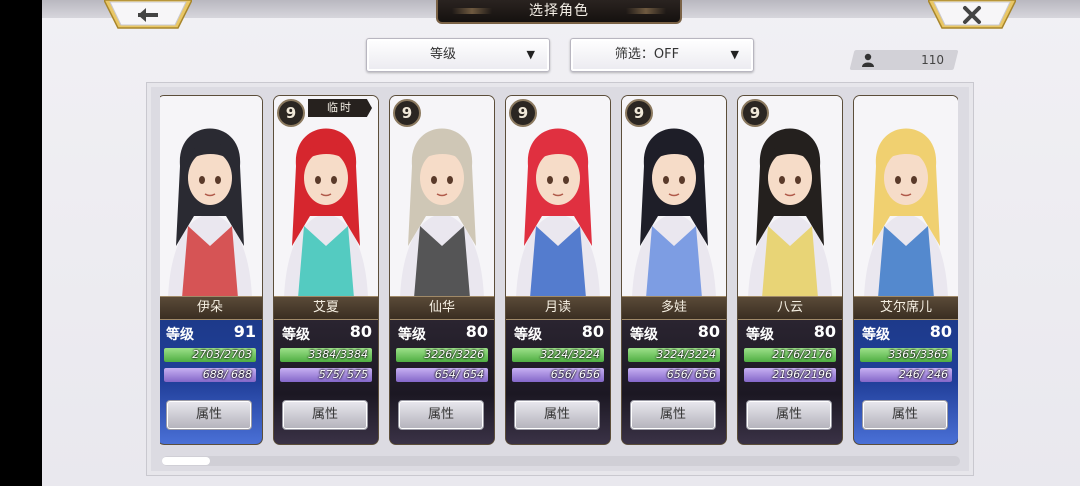  Describe the element at coordinates (918, 354) in the screenshot. I see `hp-bar-text: 3365/3365` at that location.